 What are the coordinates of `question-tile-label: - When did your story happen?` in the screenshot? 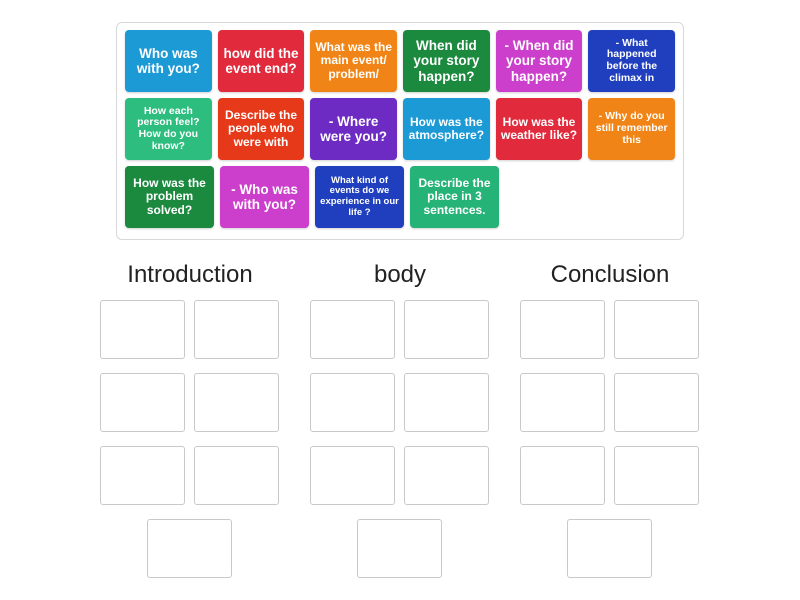 It's located at (539, 61).